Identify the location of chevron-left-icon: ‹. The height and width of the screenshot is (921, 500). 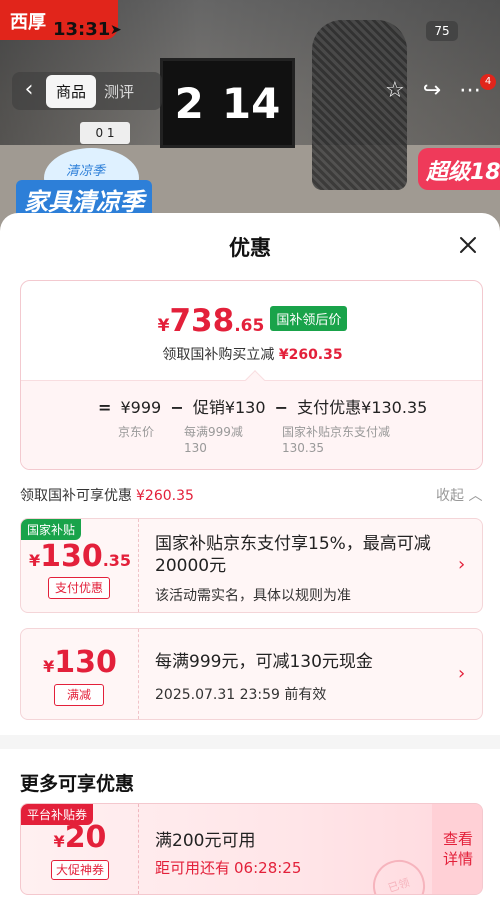
(29, 89).